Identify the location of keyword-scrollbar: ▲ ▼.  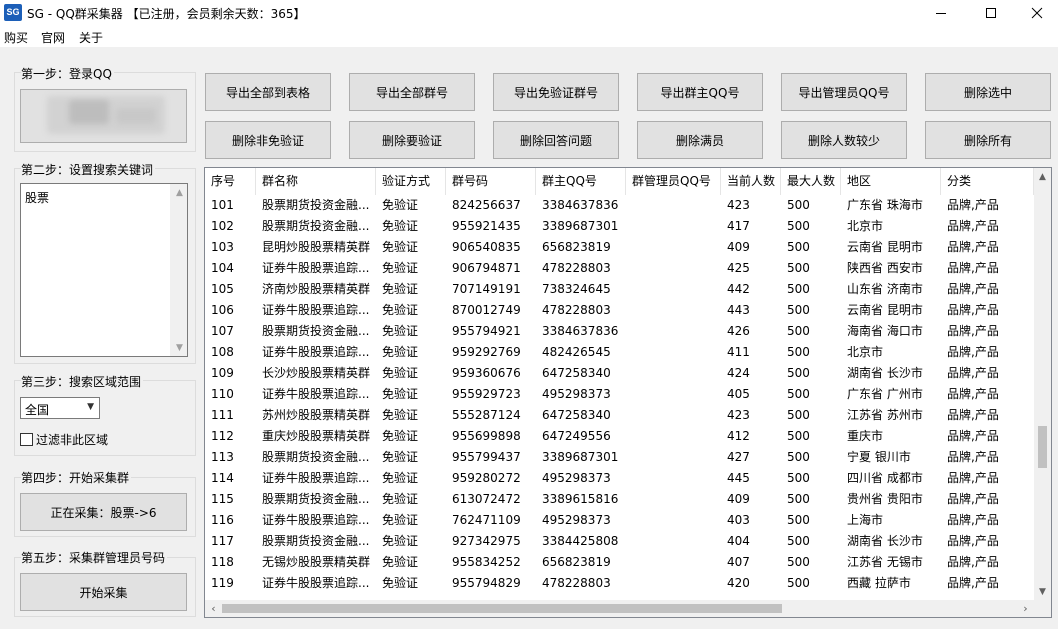
(178, 270).